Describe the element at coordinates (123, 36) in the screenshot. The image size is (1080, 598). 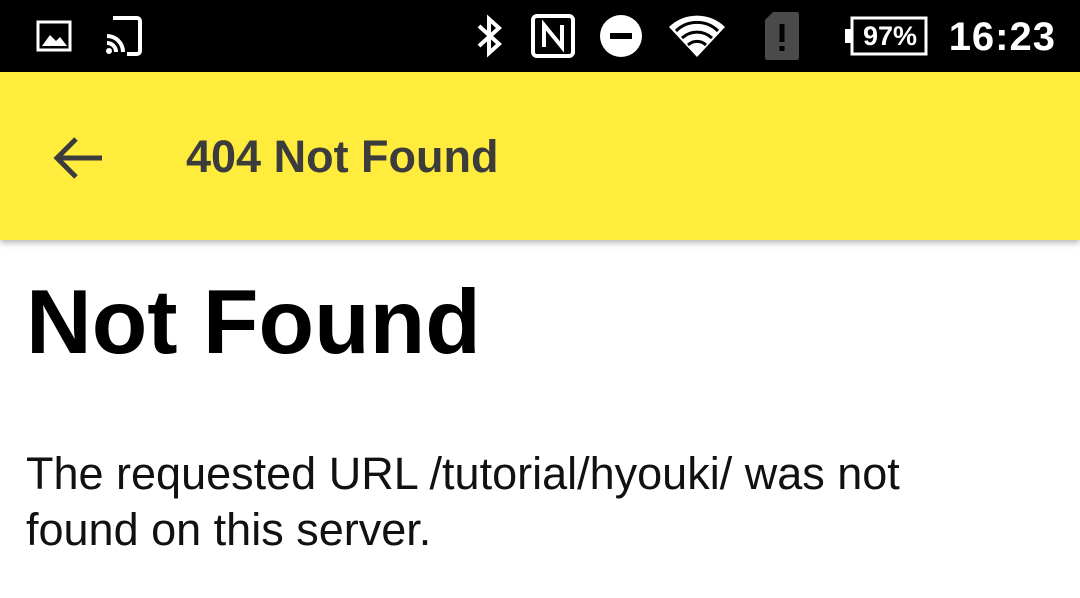
I see `cast-icon` at that location.